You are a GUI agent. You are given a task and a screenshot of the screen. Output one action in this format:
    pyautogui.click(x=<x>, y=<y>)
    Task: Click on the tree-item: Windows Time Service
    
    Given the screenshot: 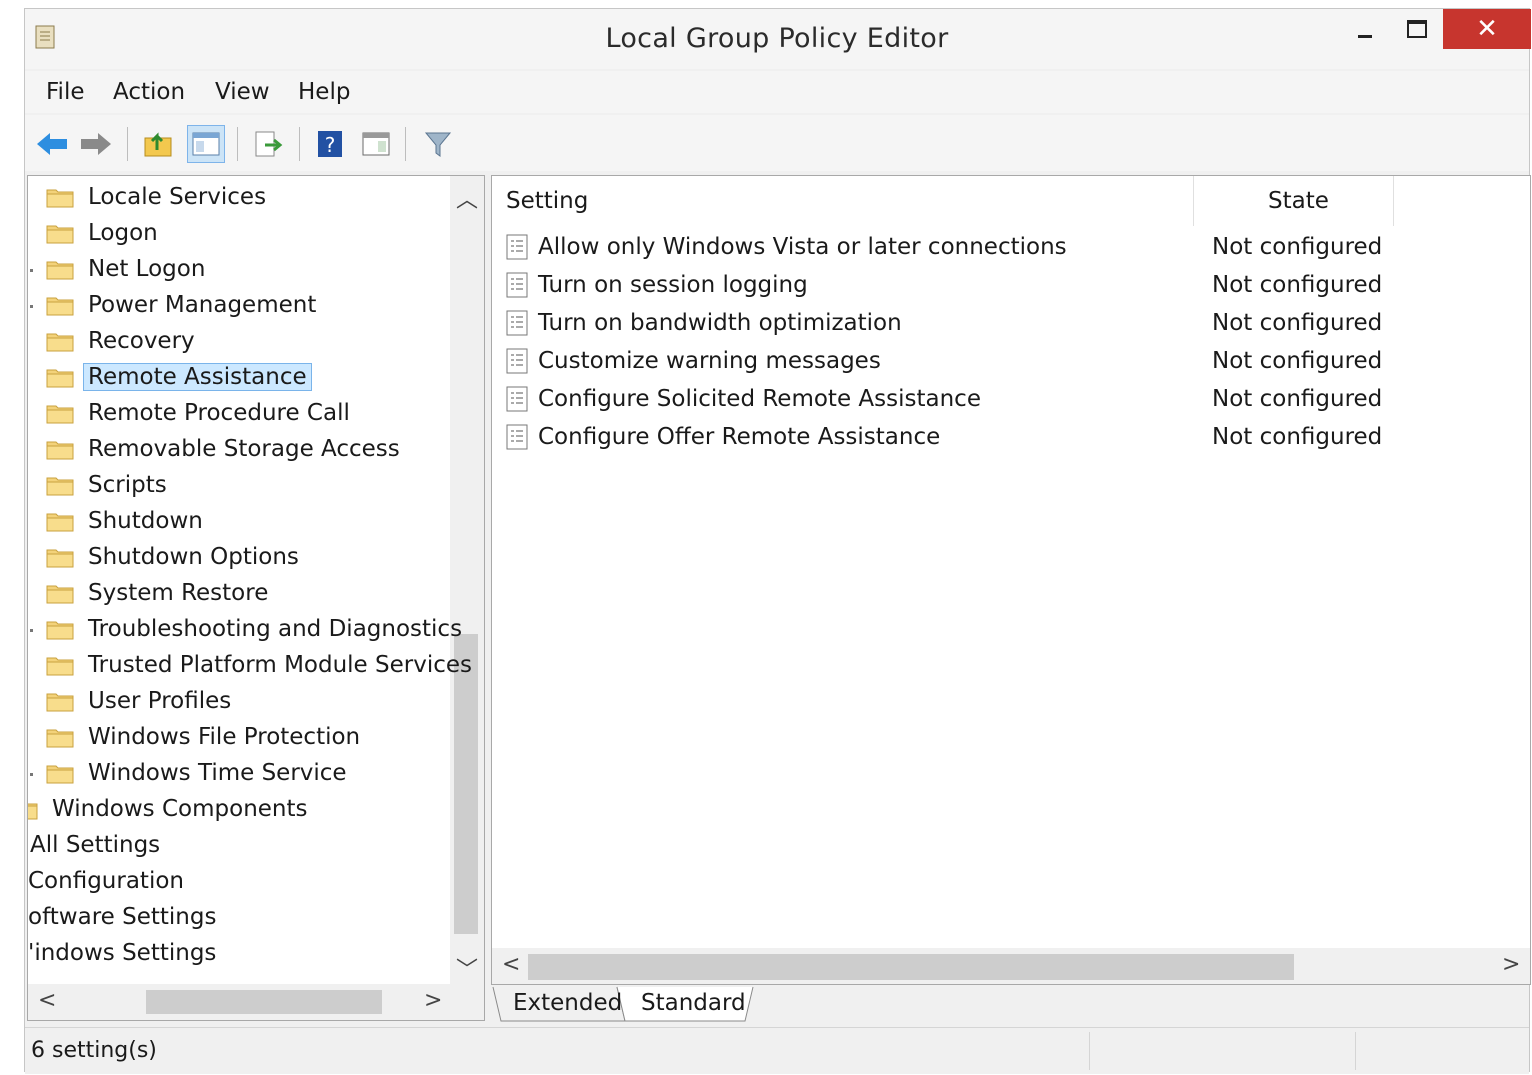 What is the action you would take?
    pyautogui.click(x=196, y=773)
    